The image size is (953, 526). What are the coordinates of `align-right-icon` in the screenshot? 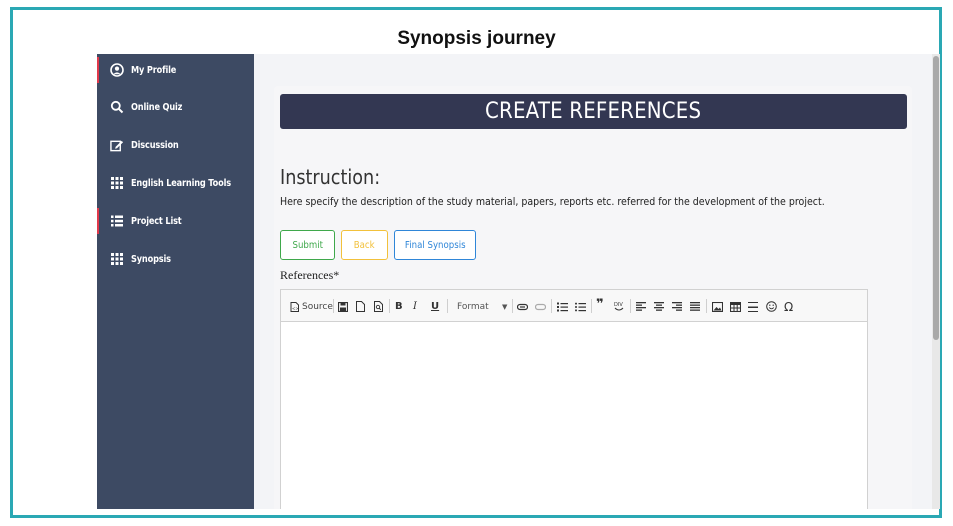 It's located at (677, 306).